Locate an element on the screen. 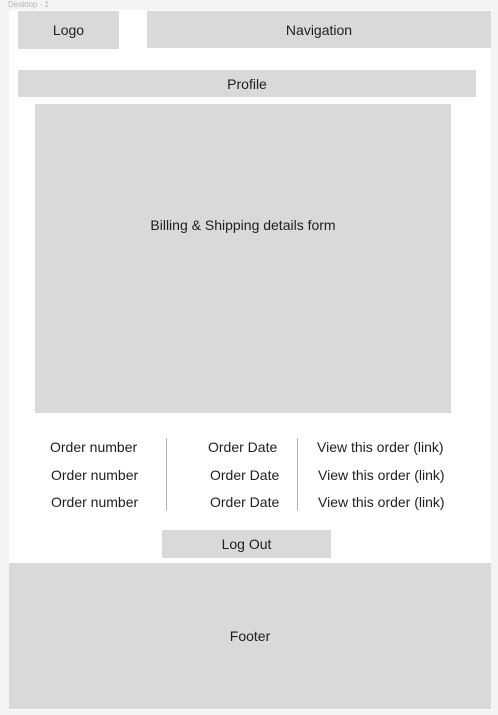 The width and height of the screenshot is (498, 715). footer-label: Footer is located at coordinates (250, 636).